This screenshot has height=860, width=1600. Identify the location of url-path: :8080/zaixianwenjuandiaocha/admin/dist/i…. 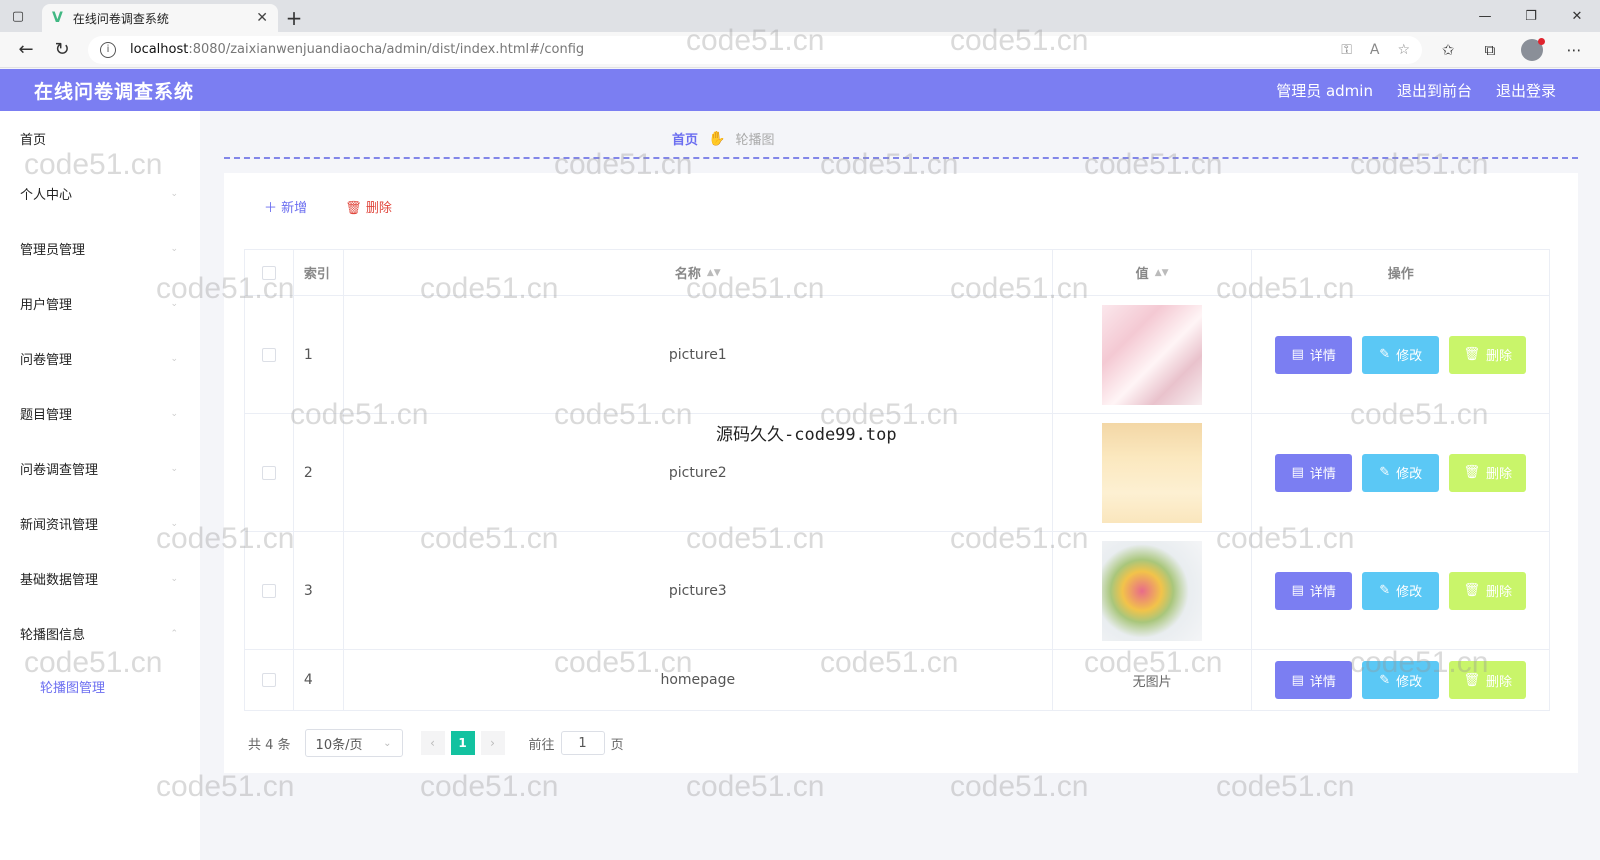
(386, 49).